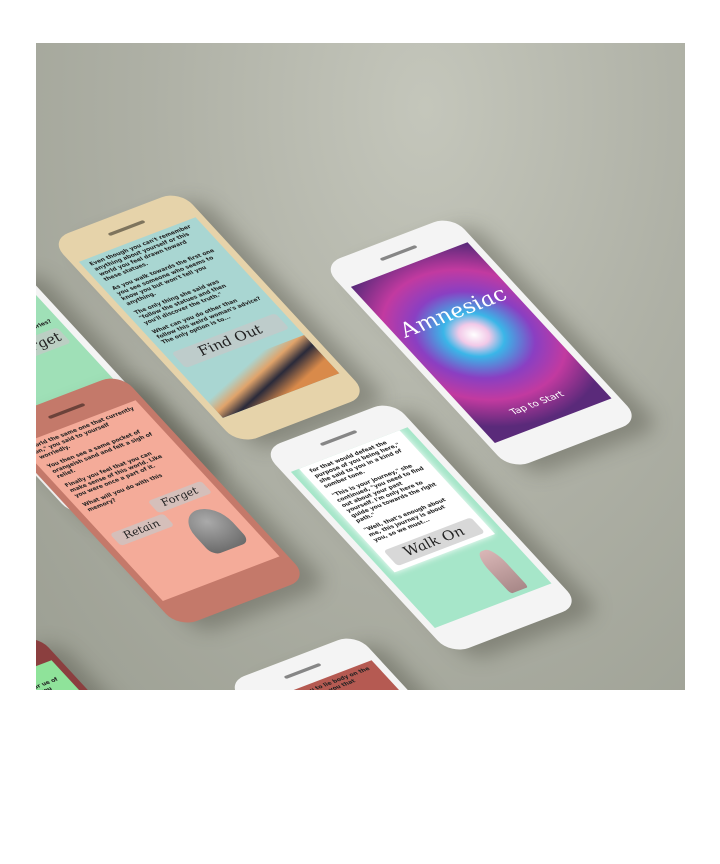 The width and height of the screenshot is (720, 864). Describe the element at coordinates (142, 530) in the screenshot. I see `retain-button: Retain` at that location.